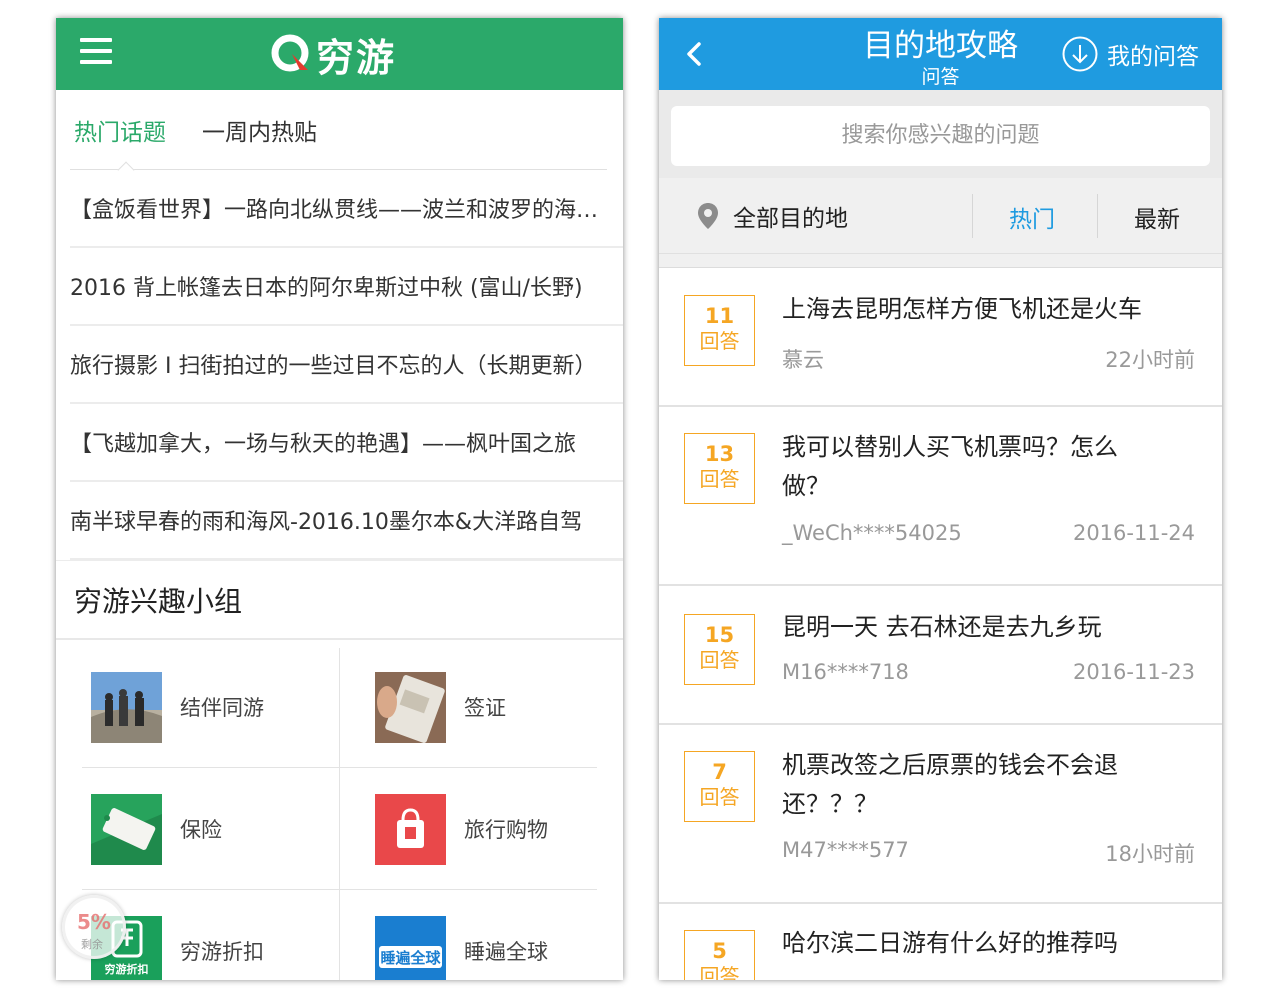  Describe the element at coordinates (410, 707) in the screenshot. I see `passport-thumbnail` at that location.